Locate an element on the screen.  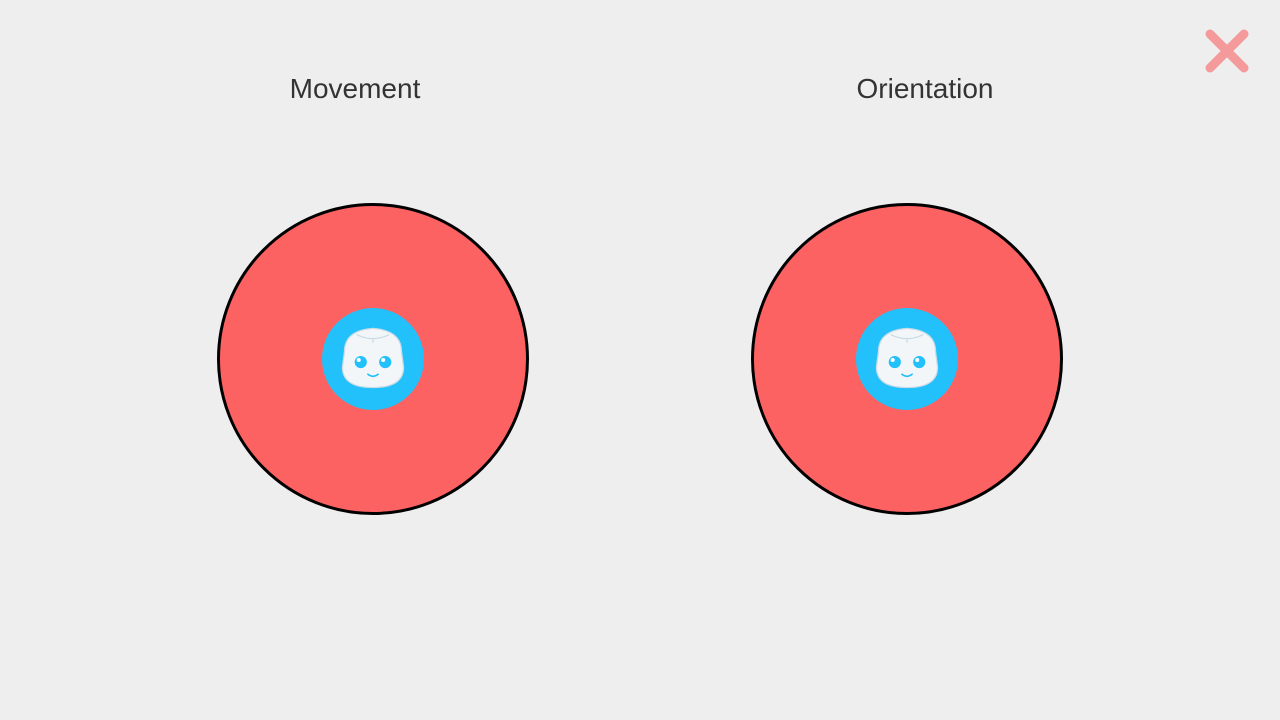
orientation-title: Orientation is located at coordinates (925, 88).